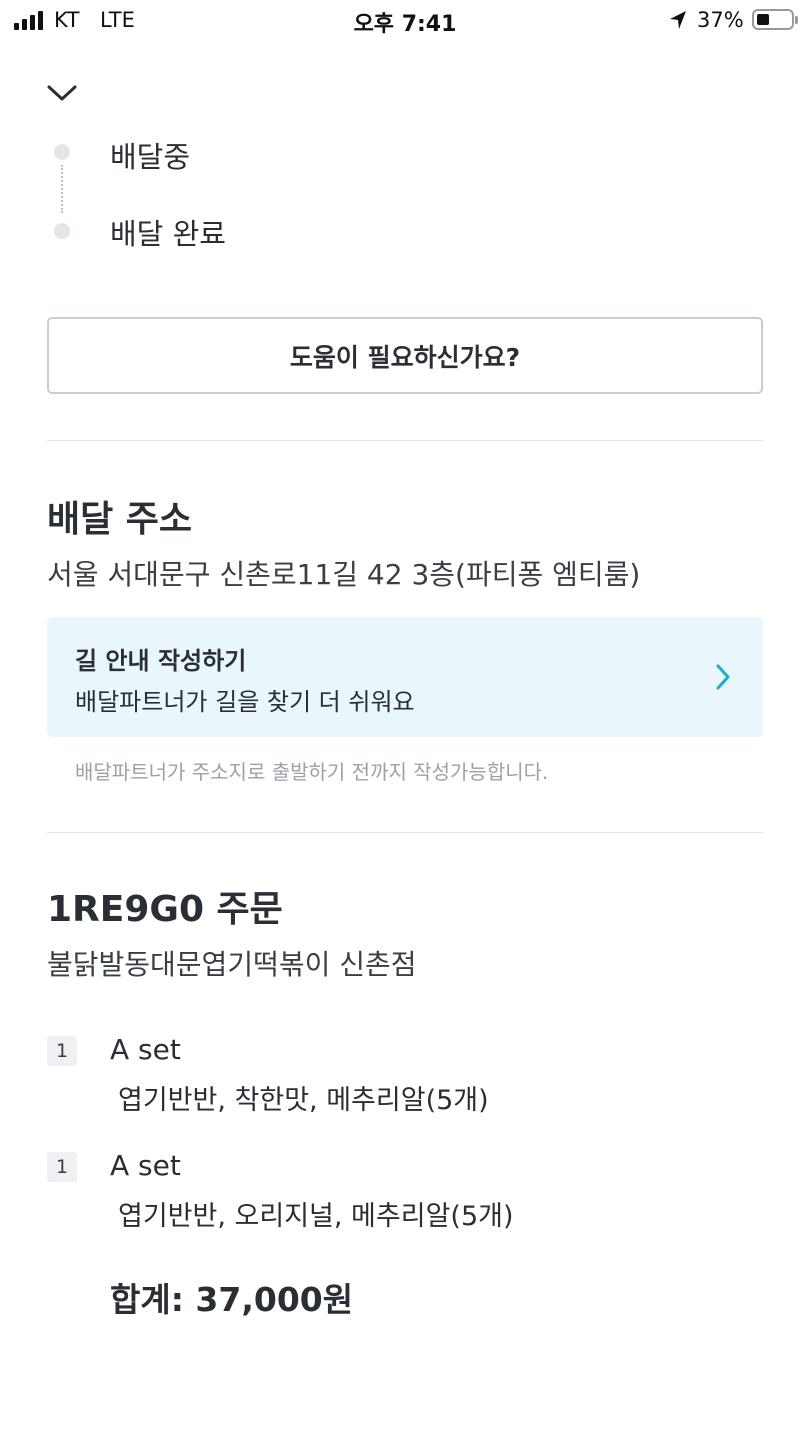  What do you see at coordinates (720, 20) in the screenshot?
I see `battery-percent: 37%` at bounding box center [720, 20].